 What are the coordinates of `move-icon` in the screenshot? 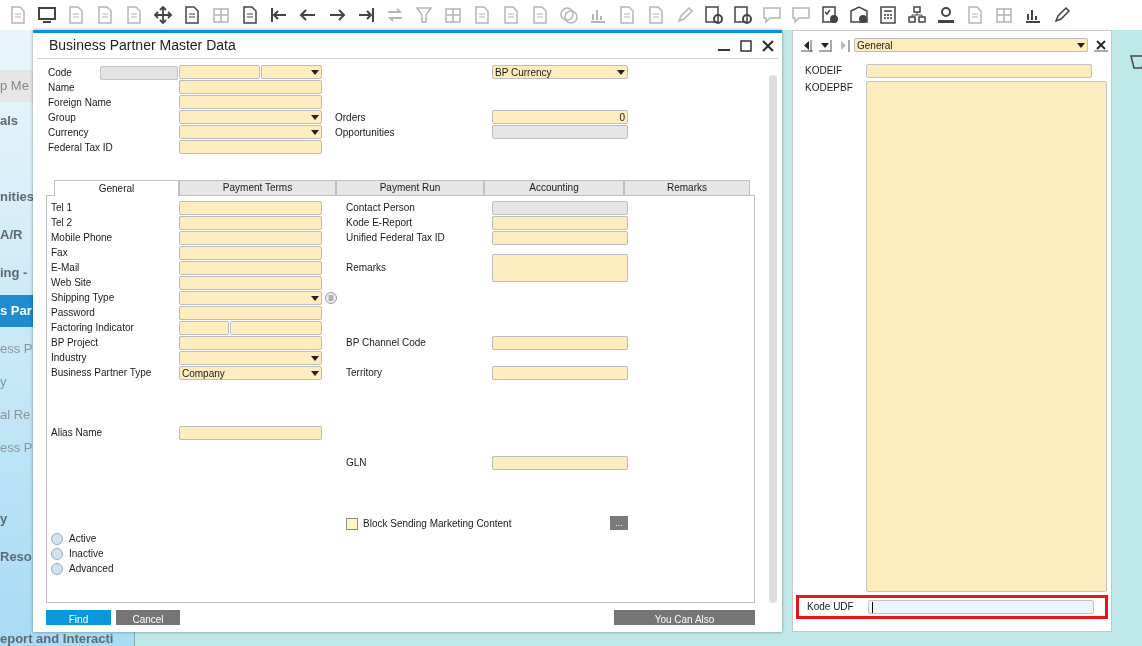 It's located at (163, 15).